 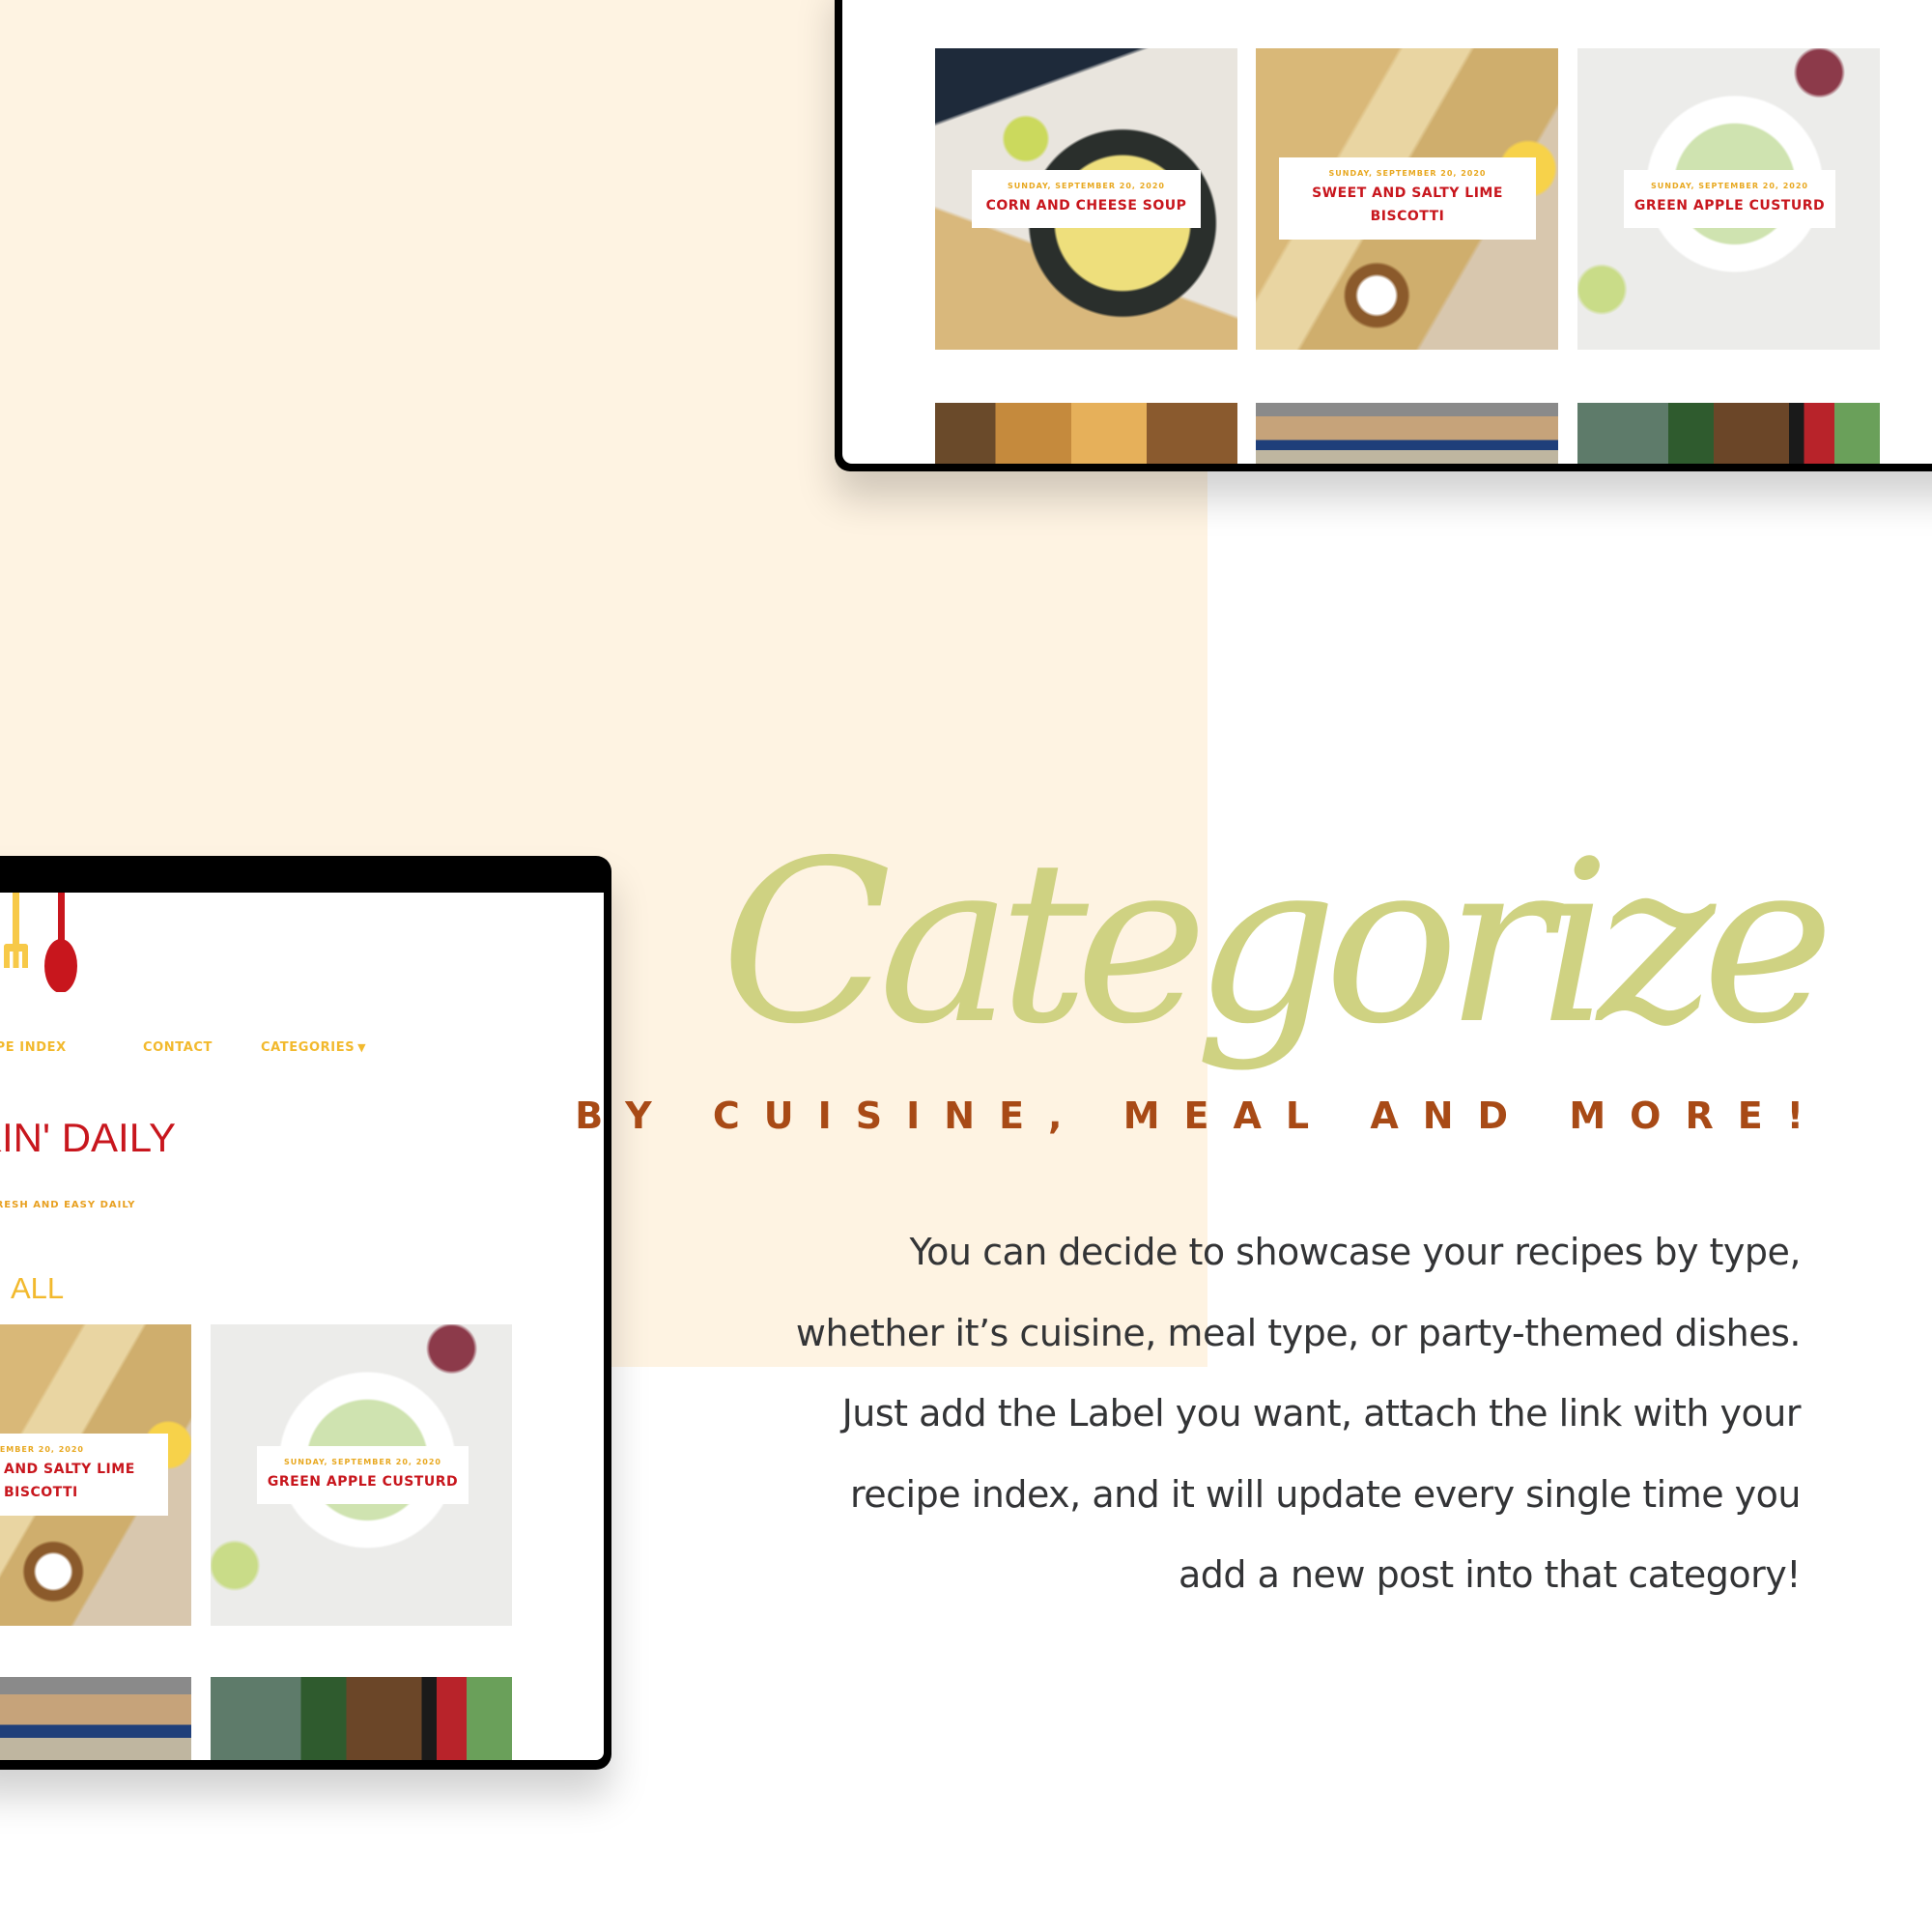 I want to click on recipe-date: y, September 20, 2020, so click(x=42, y=1449).